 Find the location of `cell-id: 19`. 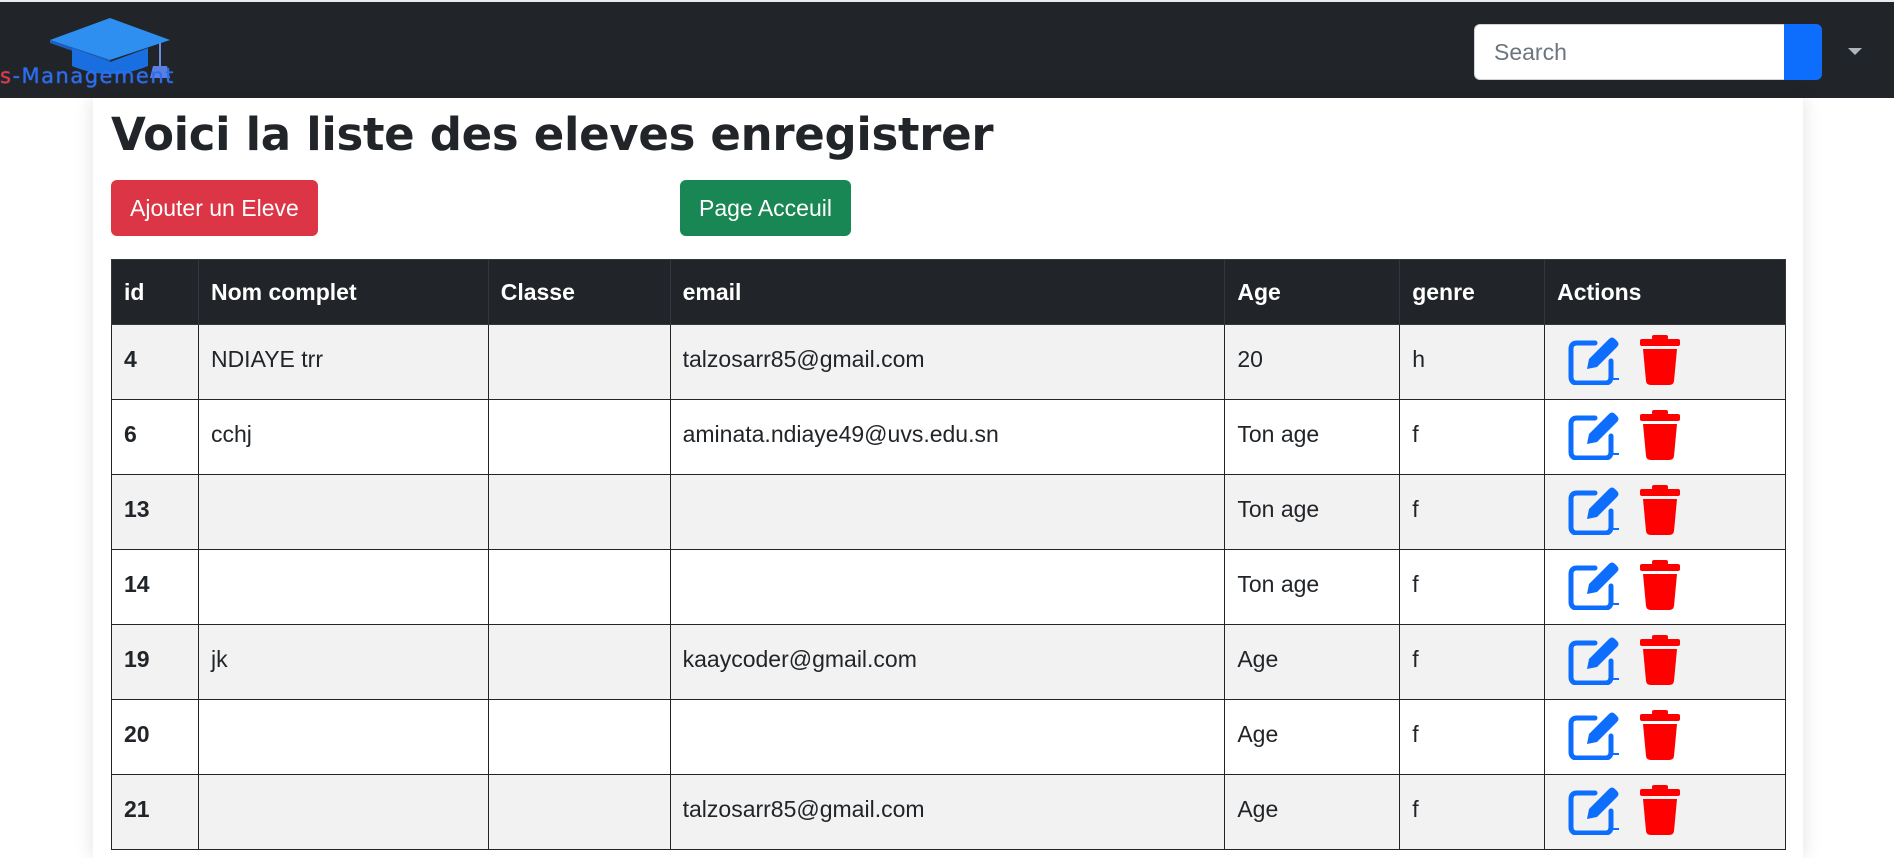

cell-id: 19 is located at coordinates (155, 662).